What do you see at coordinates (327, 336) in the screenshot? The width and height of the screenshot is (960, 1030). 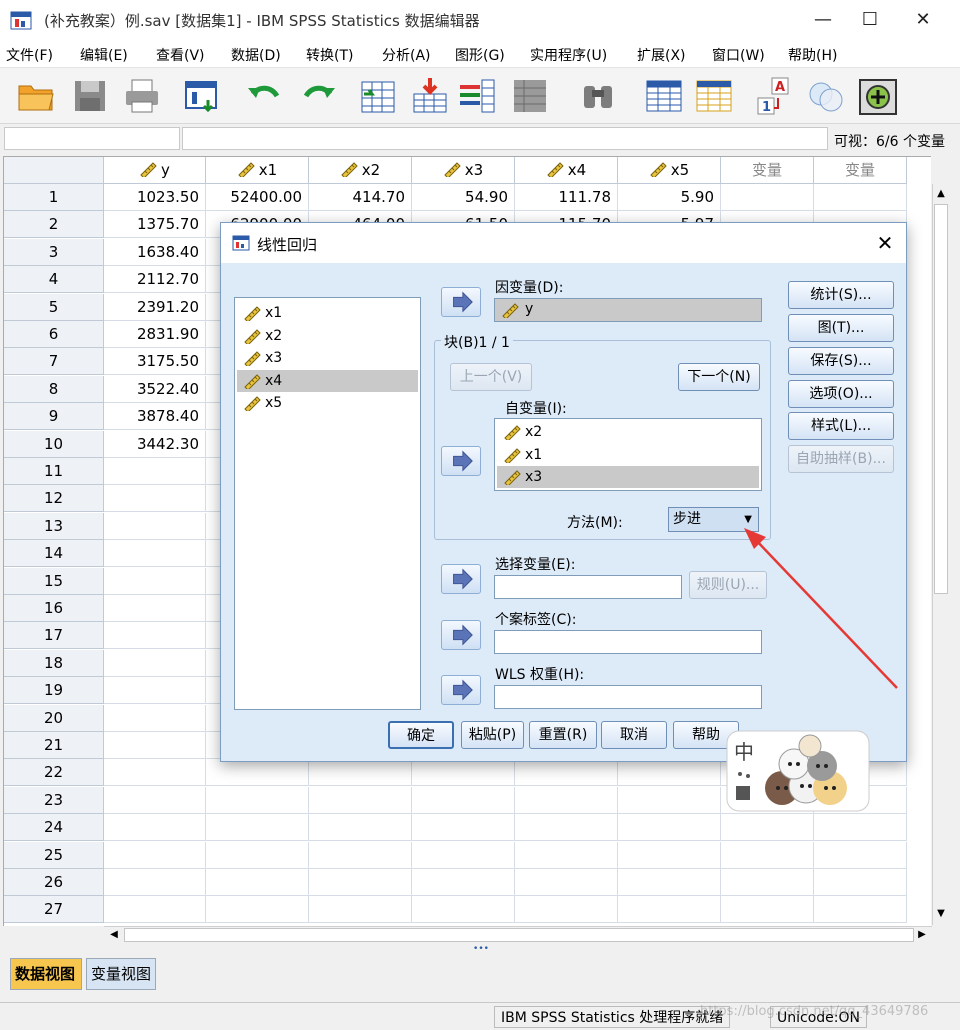 I see `source-variable-item: x2` at bounding box center [327, 336].